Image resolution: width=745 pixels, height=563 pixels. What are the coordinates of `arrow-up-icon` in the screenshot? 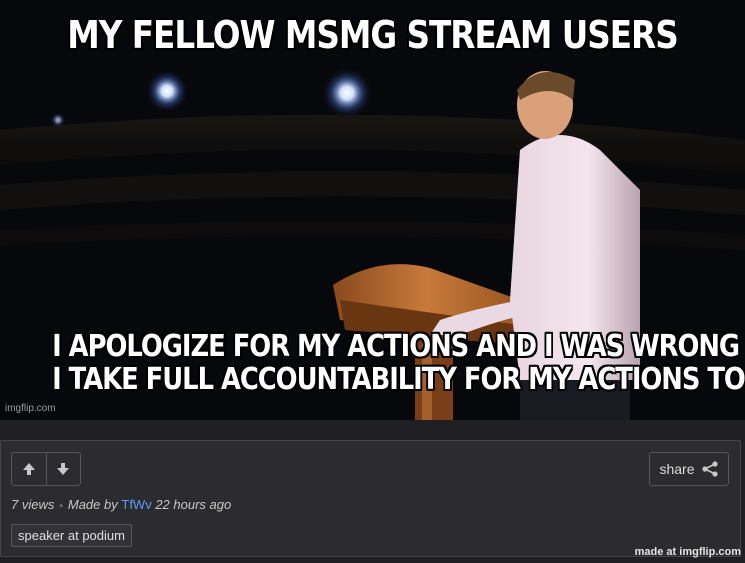 It's located at (28, 469).